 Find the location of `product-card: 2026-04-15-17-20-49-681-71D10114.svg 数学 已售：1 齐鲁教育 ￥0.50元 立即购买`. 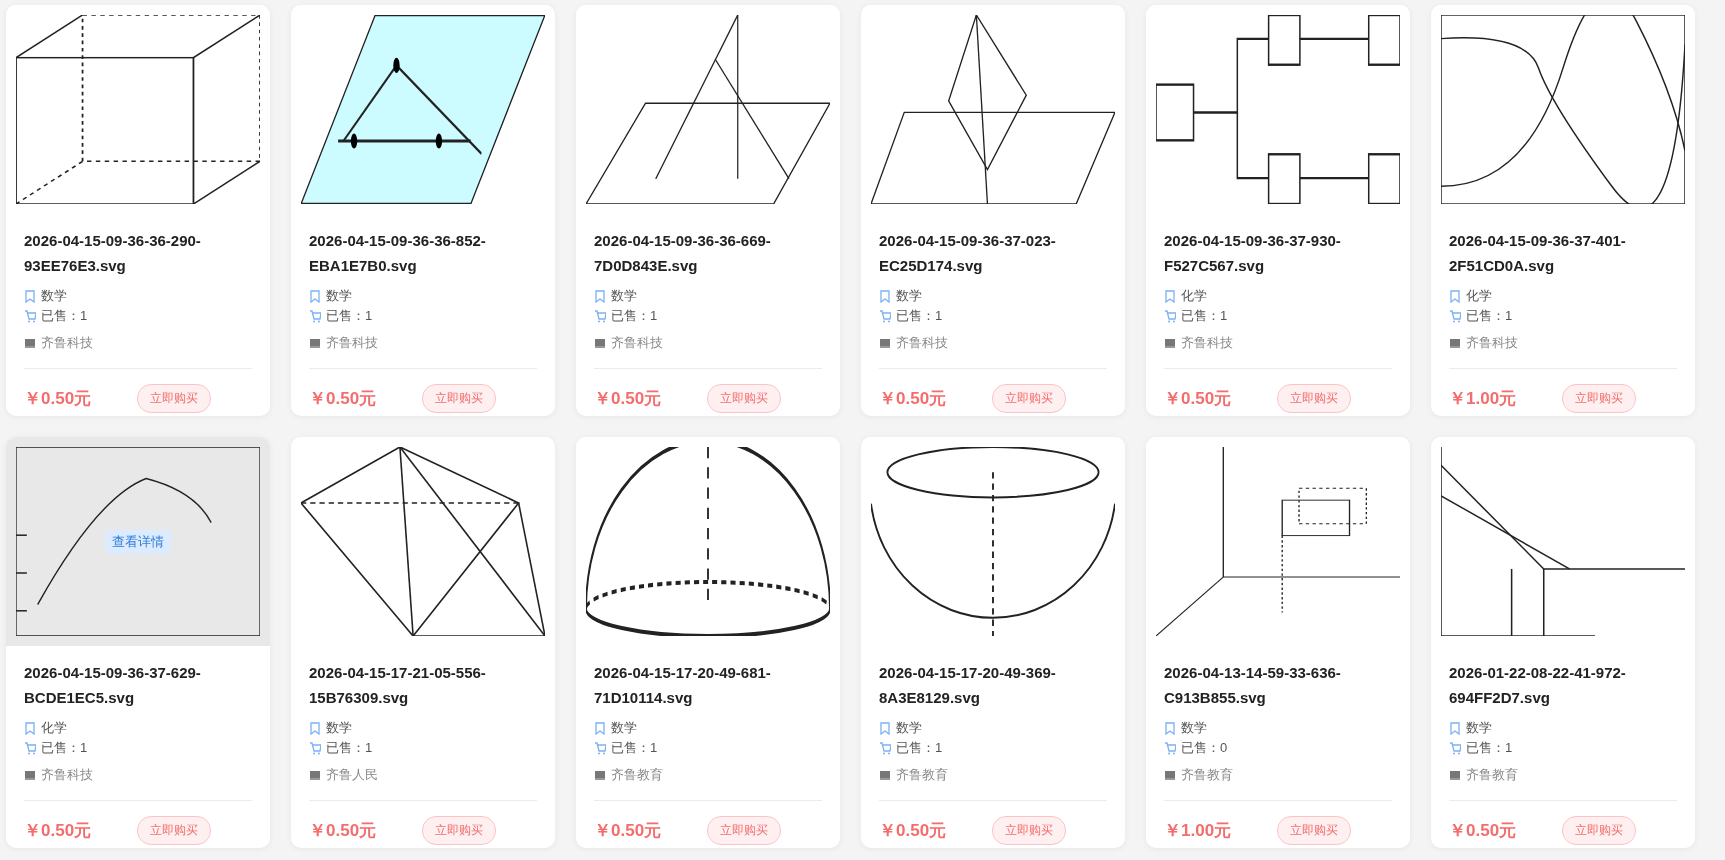

product-card: 2026-04-15-17-20-49-681-71D10114.svg 数学 已售：1 齐鲁教育 ￥0.50元 立即购买 is located at coordinates (708, 642).